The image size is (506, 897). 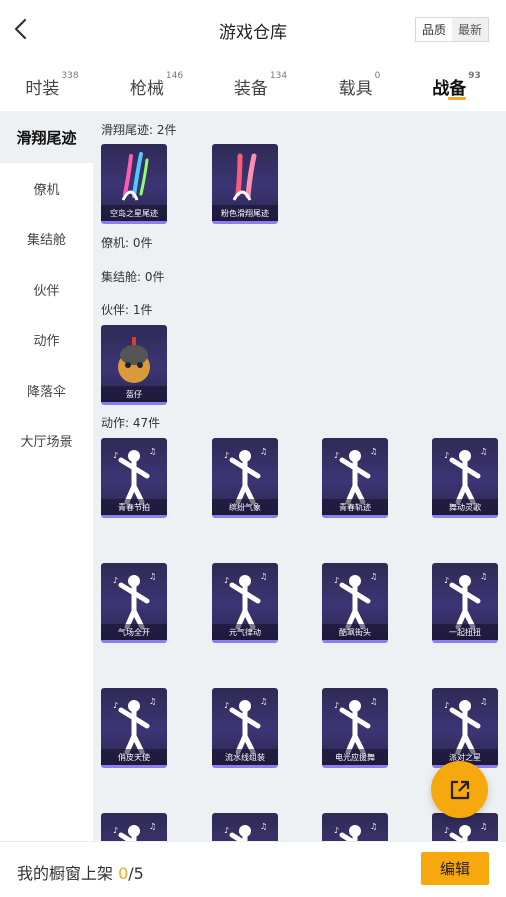 What do you see at coordinates (139, 130) in the screenshot?
I see `section-header-glide: 滑翔尾迹: 2件` at bounding box center [139, 130].